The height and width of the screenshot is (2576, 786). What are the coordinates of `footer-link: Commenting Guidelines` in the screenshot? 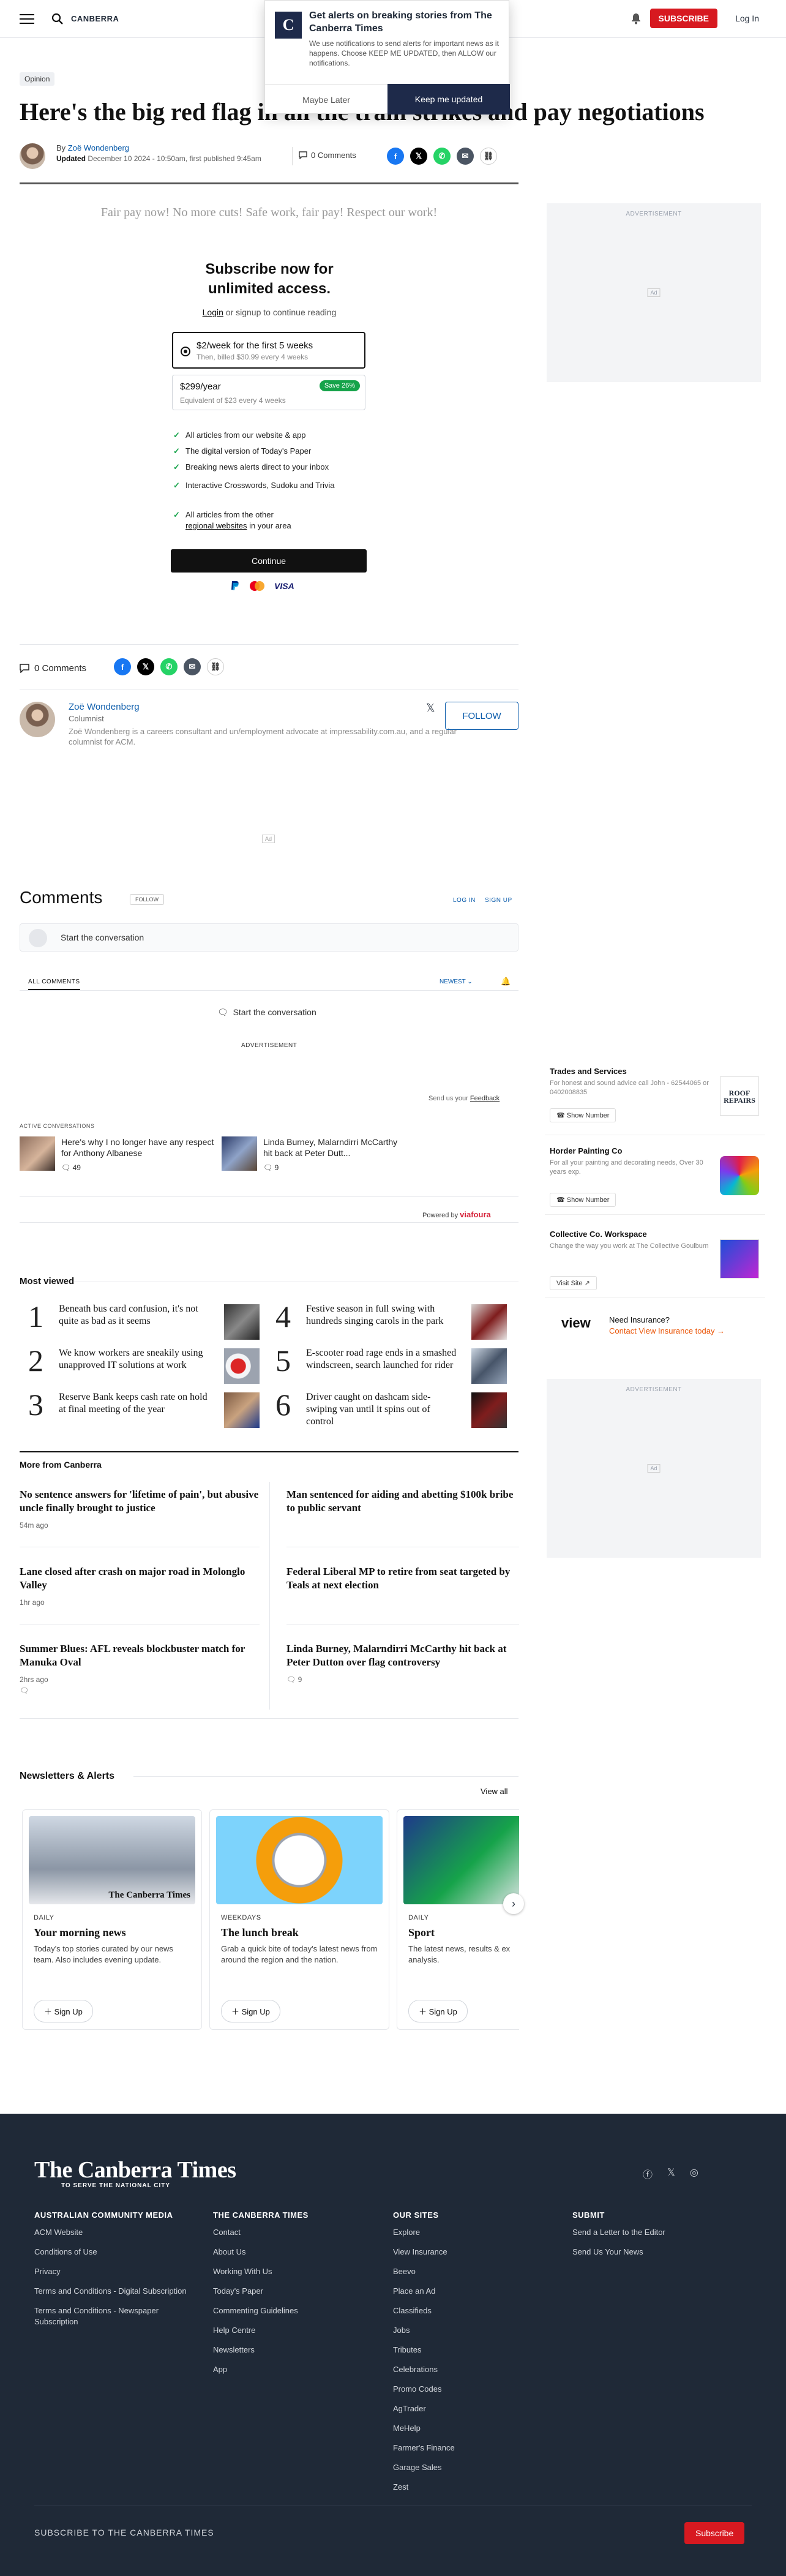 It's located at (295, 2310).